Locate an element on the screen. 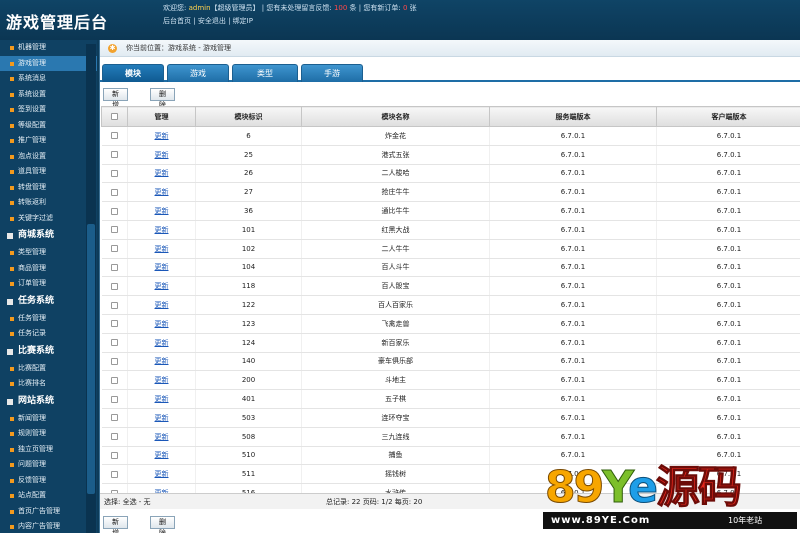 Image resolution: width=800 pixels, height=533 pixels. delete-button: 删除 is located at coordinates (162, 98).